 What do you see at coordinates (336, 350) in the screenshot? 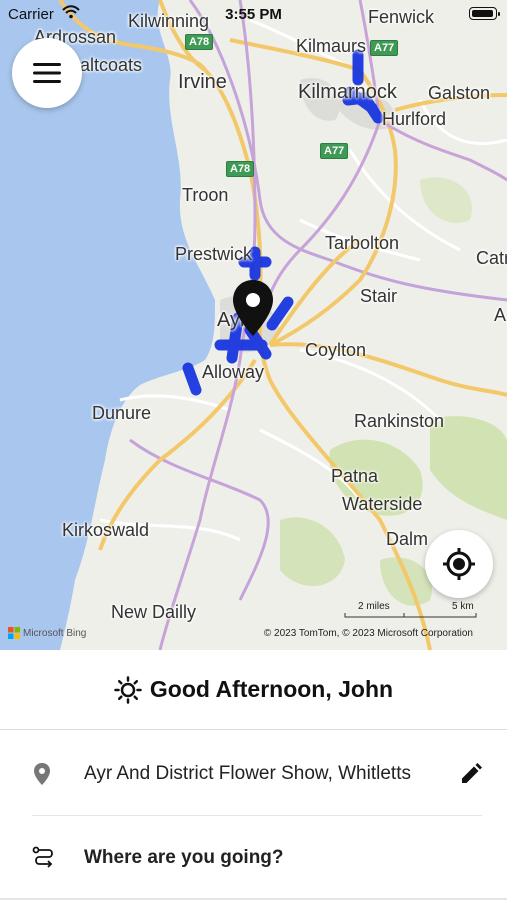
I see `place-label: Coylton` at bounding box center [336, 350].